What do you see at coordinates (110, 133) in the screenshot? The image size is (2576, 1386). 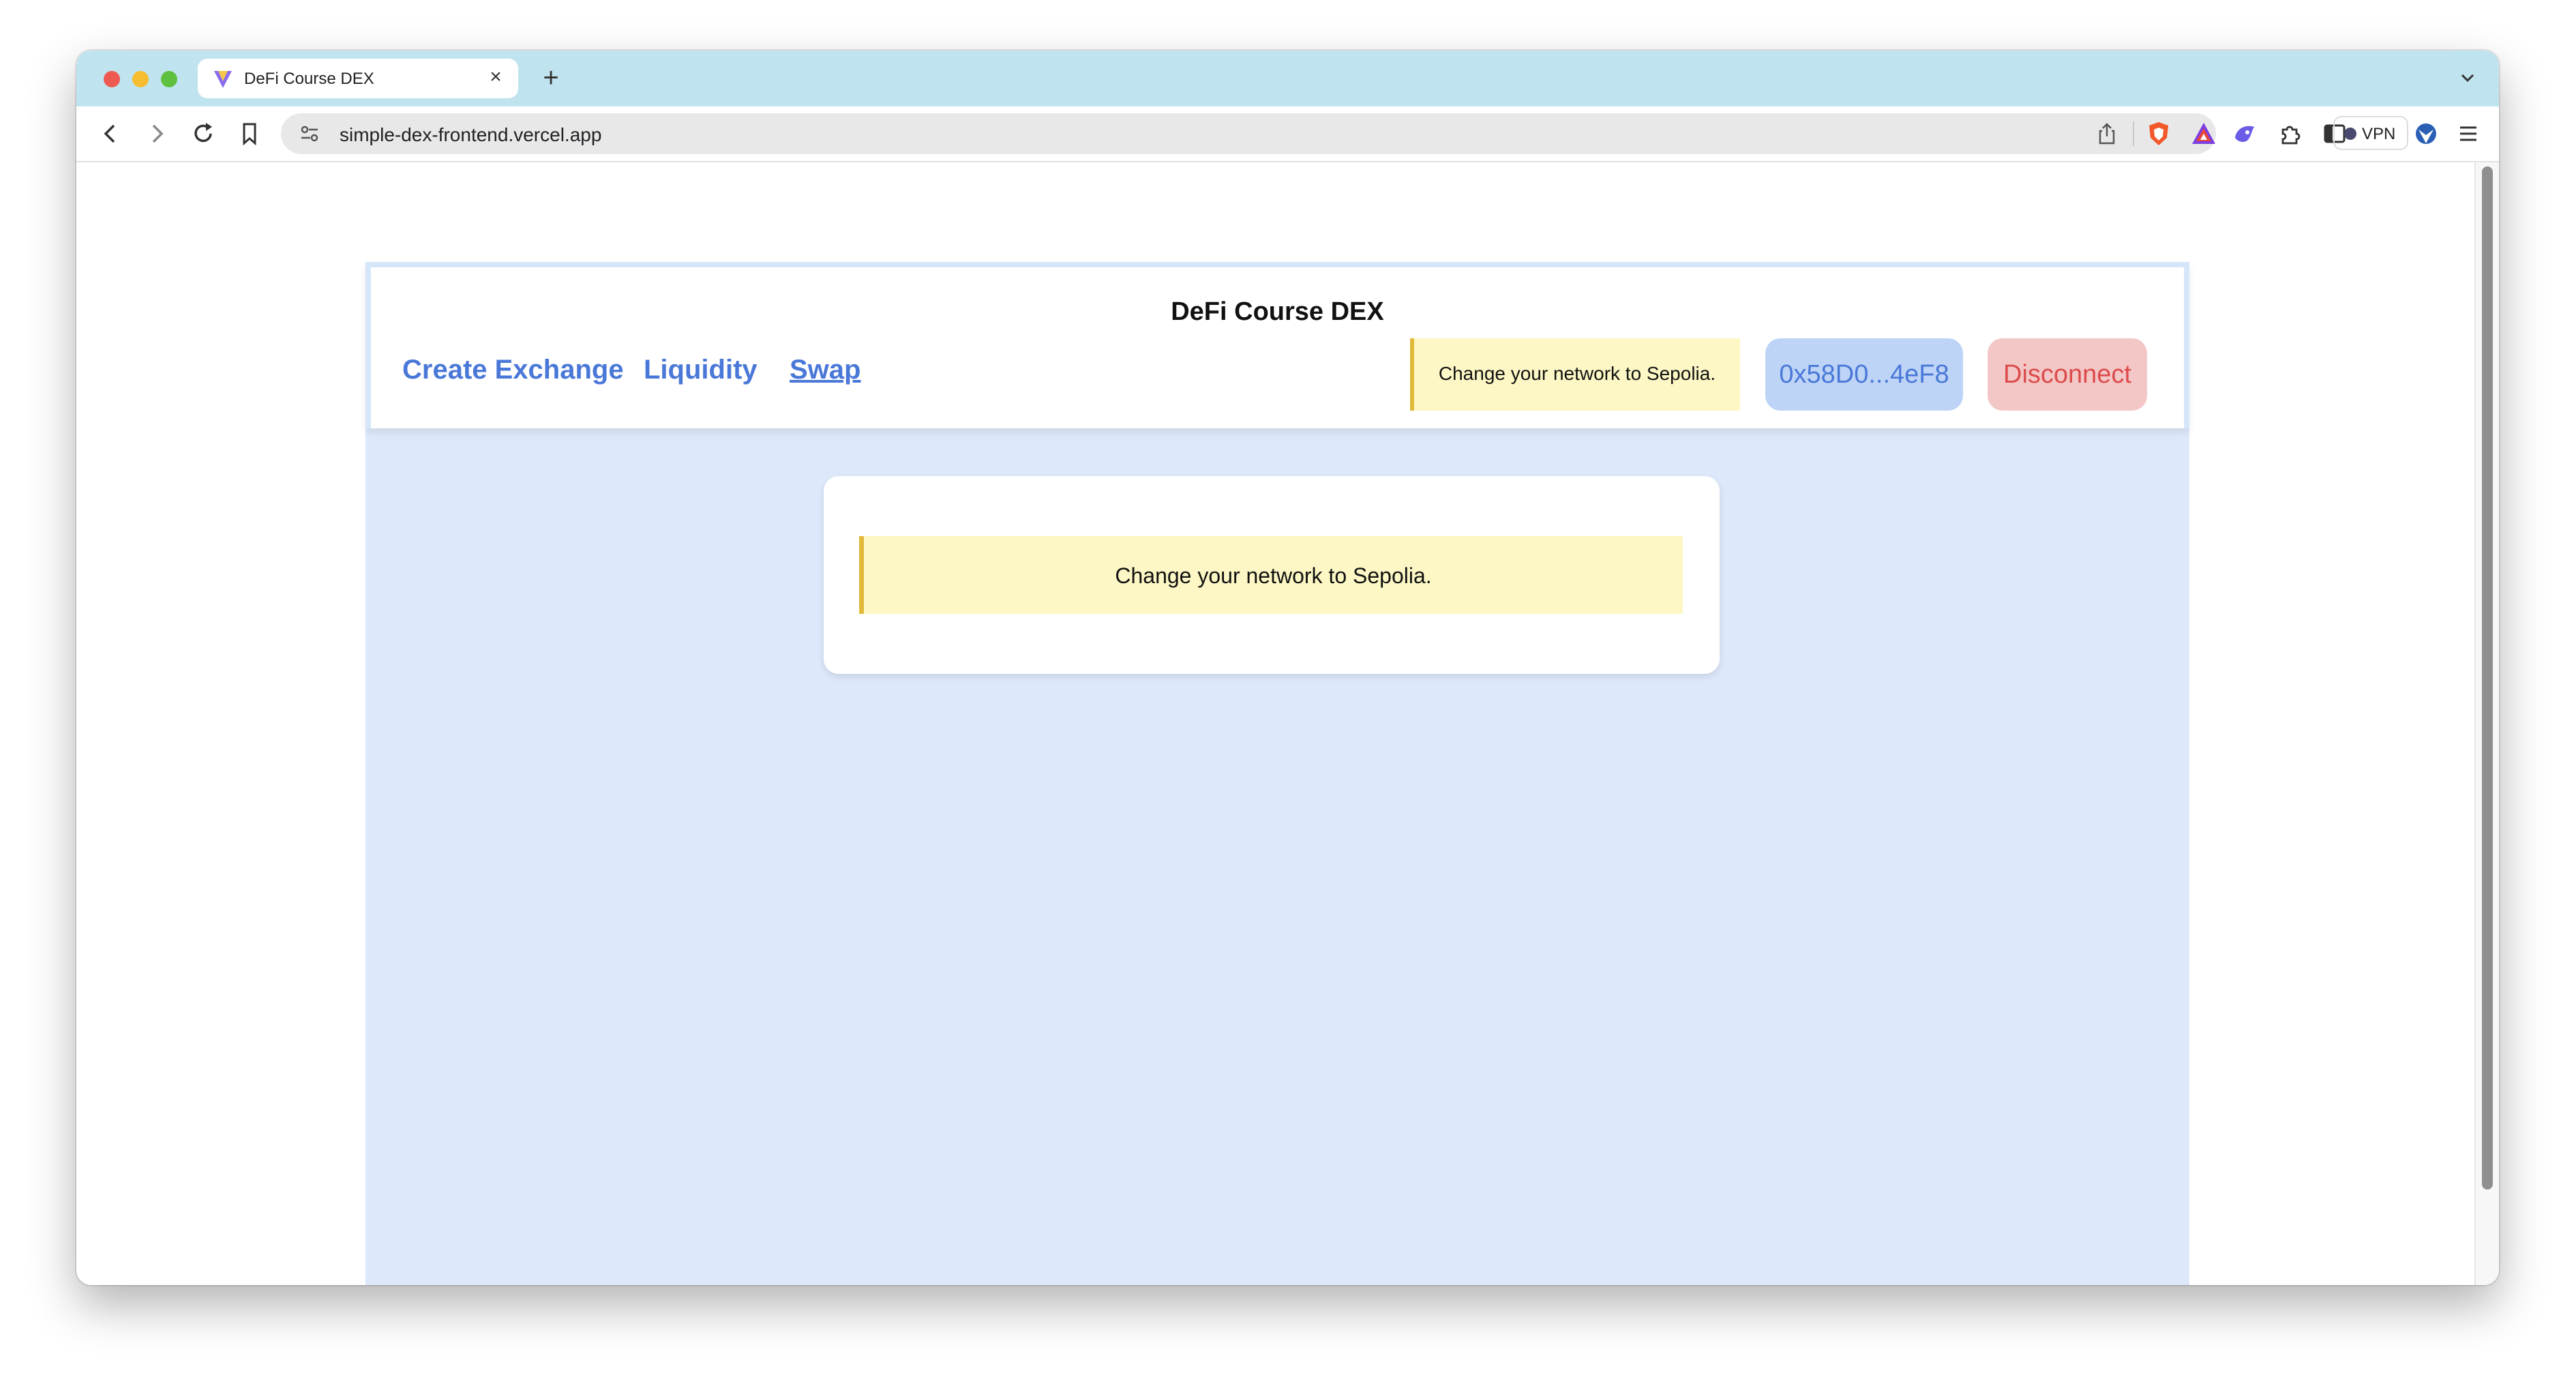 I see `back-icon` at bounding box center [110, 133].